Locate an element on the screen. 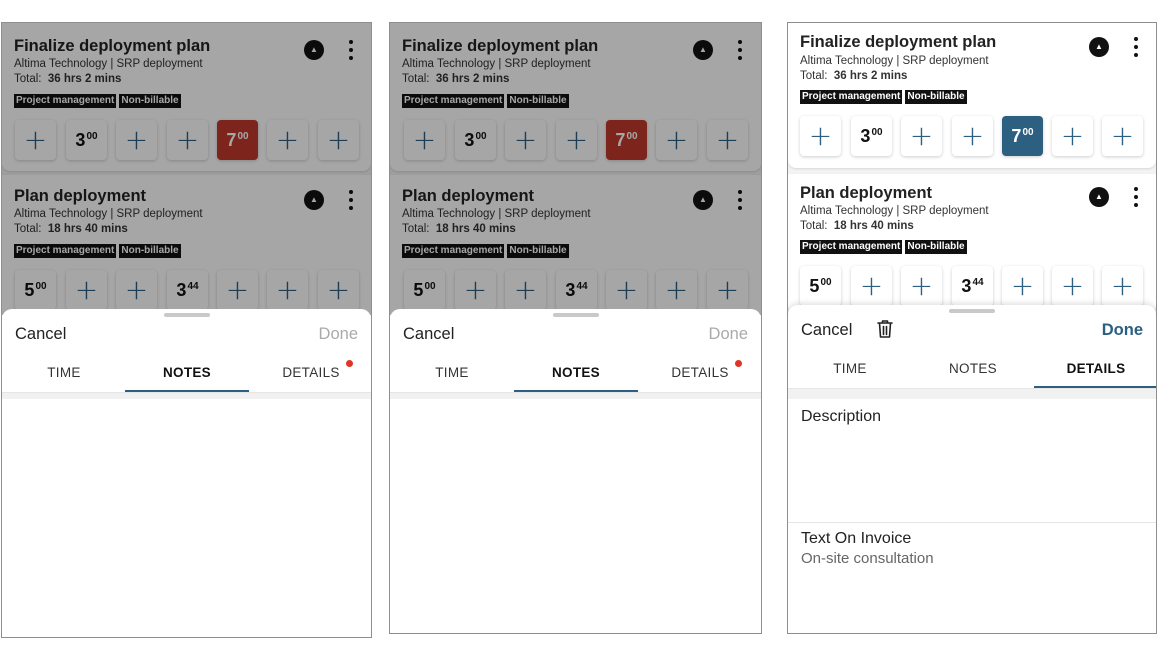 The height and width of the screenshot is (663, 1157). day-hours-entry: 300 is located at coordinates (871, 136).